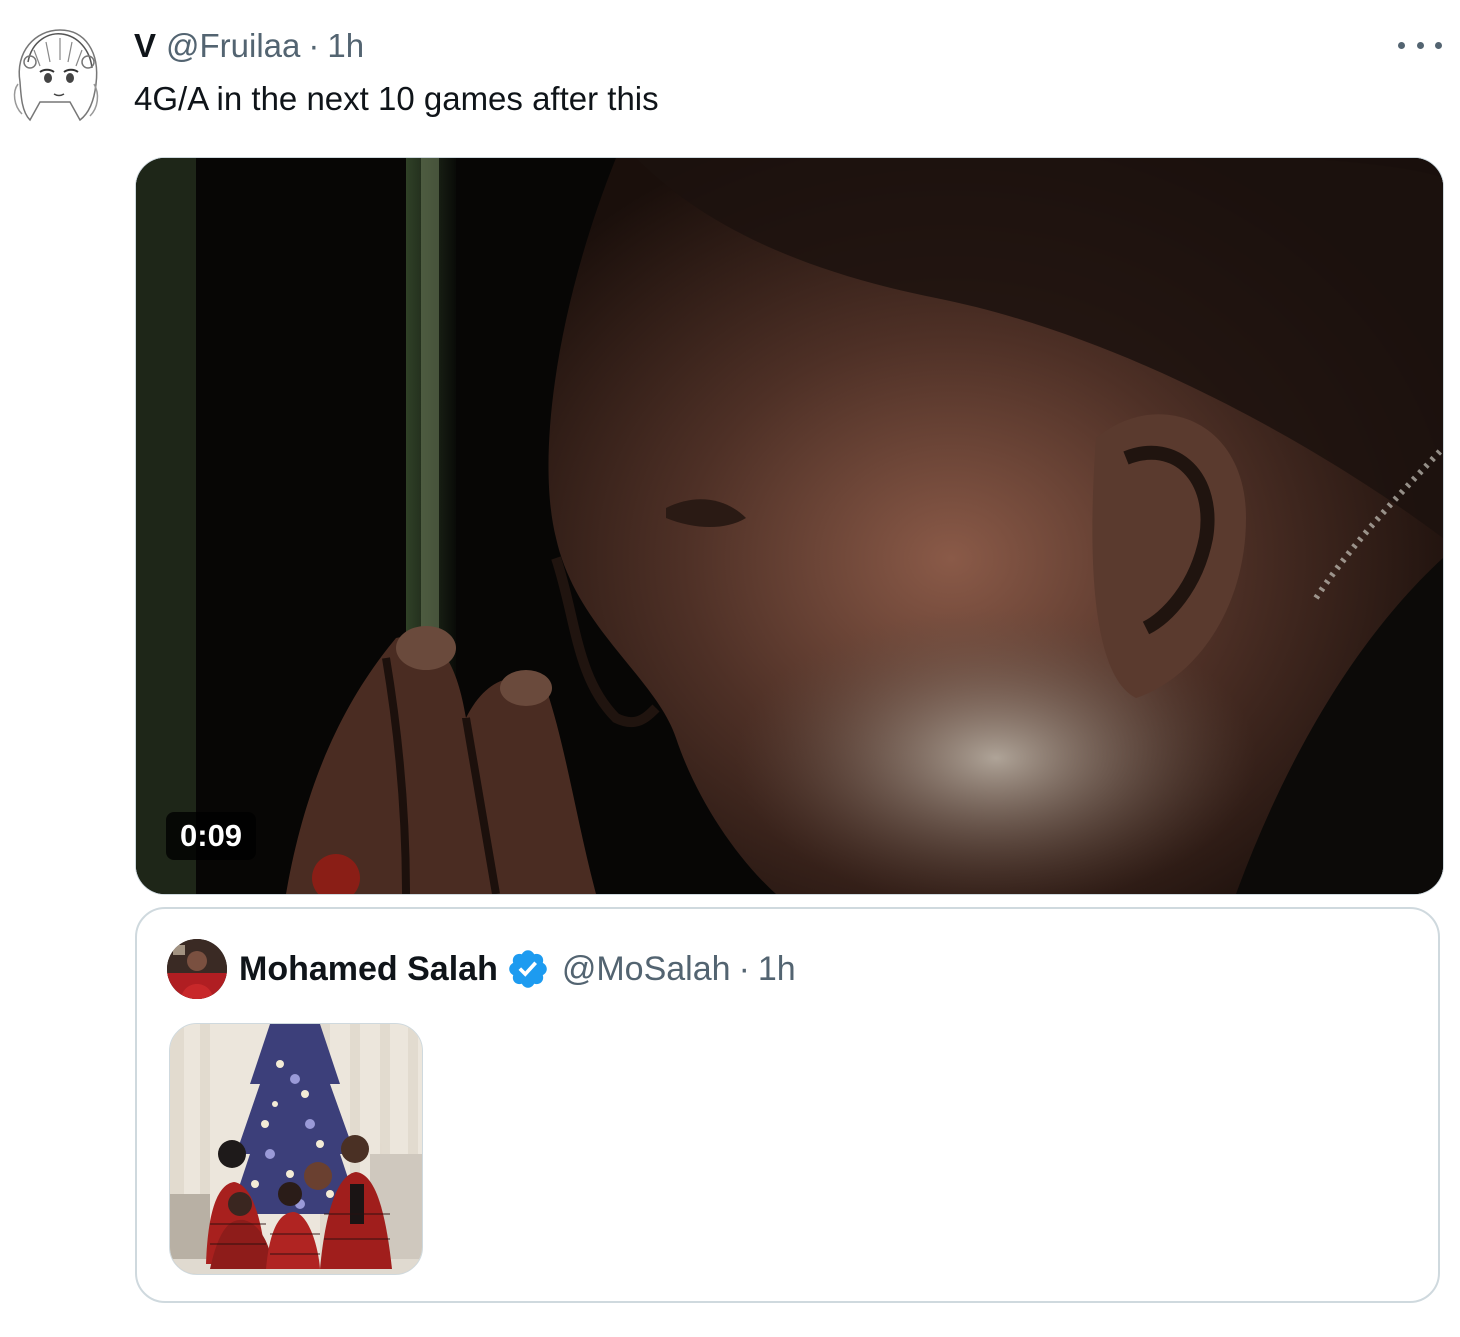  I want to click on video-duration-badge: 0:09, so click(211, 836).